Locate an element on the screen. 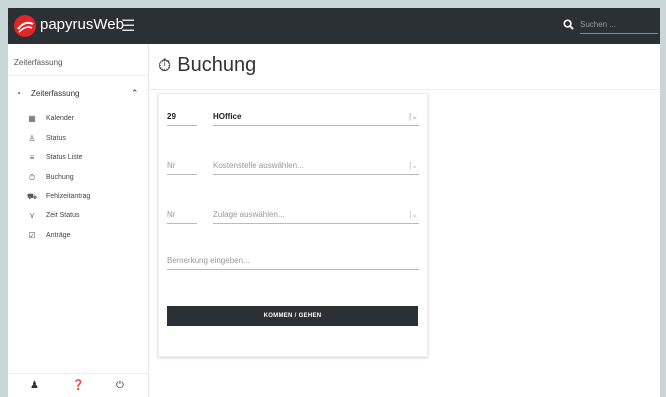 The width and height of the screenshot is (666, 397). sitemap-icon: ⋎ is located at coordinates (32, 215).